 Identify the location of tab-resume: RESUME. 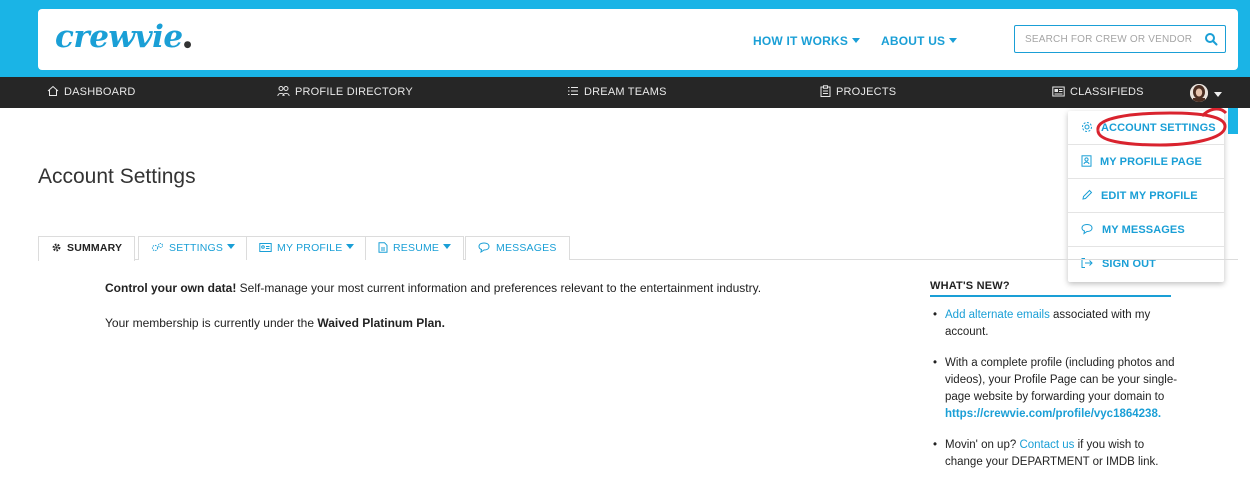
(415, 248).